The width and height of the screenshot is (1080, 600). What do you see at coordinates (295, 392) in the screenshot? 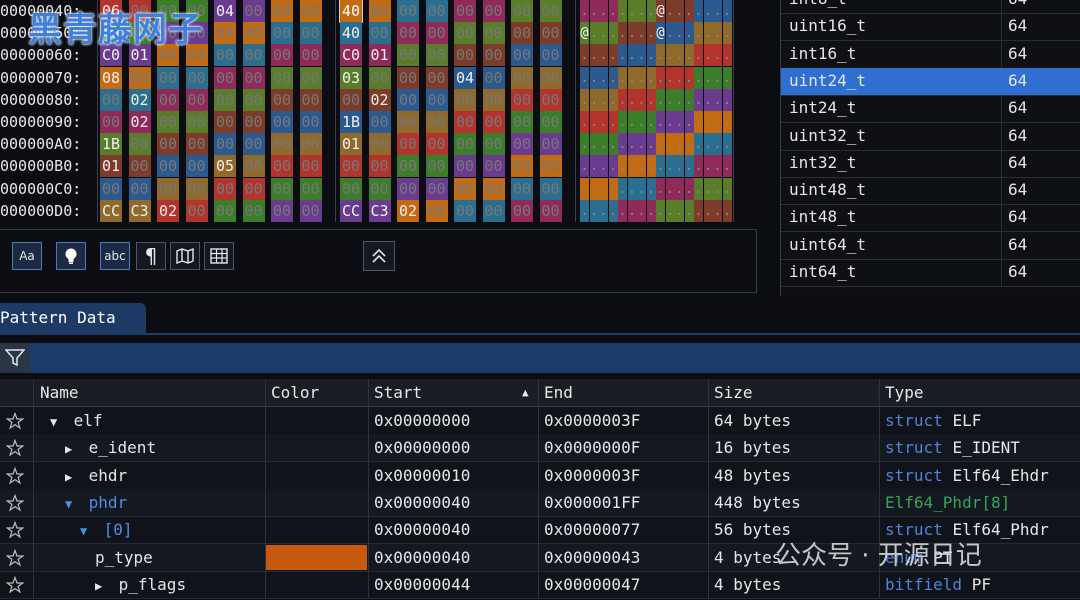
I see `column-header-color: Color` at bounding box center [295, 392].